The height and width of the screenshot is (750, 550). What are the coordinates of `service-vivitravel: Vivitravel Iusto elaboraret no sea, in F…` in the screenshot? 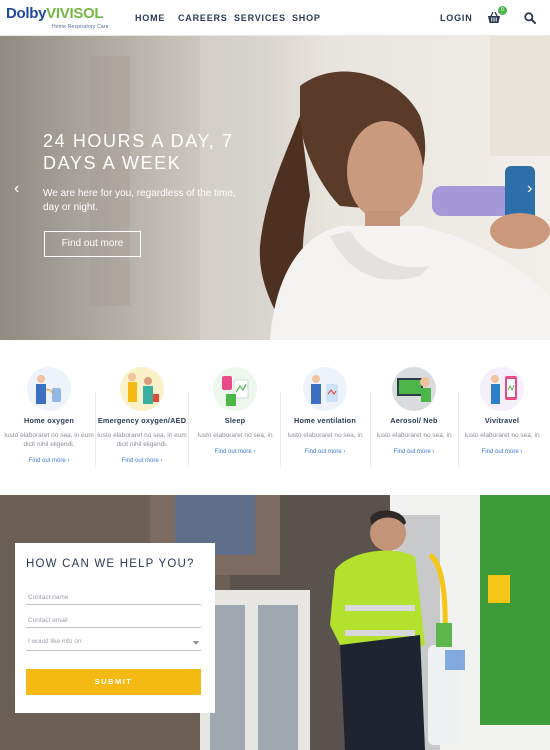 It's located at (502, 421).